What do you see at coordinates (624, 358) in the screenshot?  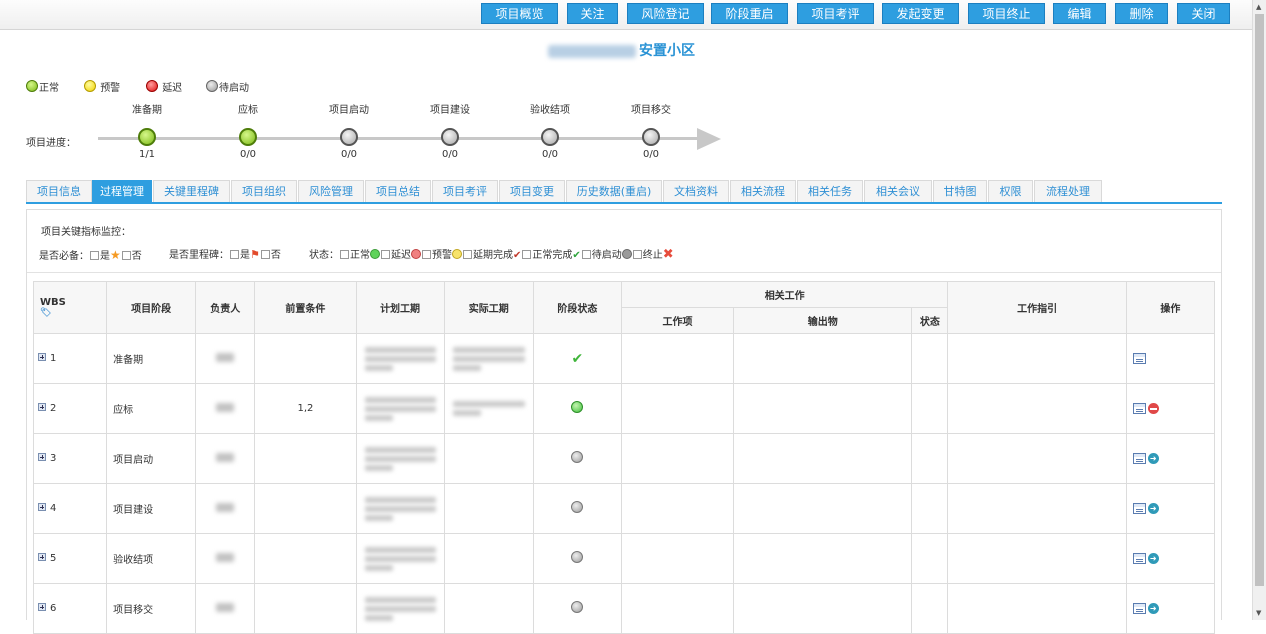 I see `table-row: 1 准备期 ✔` at bounding box center [624, 358].